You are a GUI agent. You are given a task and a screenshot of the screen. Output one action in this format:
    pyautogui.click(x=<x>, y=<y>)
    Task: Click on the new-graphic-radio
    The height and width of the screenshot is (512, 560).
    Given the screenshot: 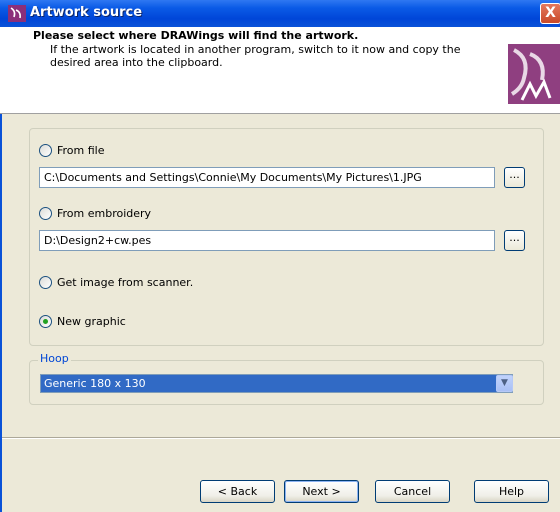 What is the action you would take?
    pyautogui.click(x=45, y=321)
    